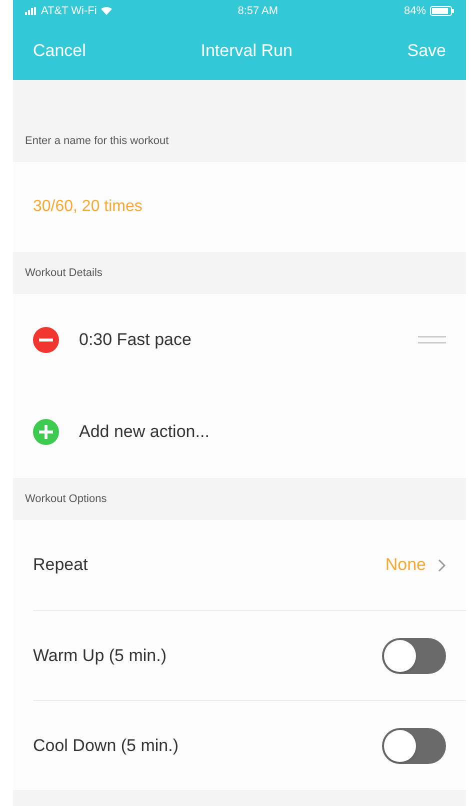  Describe the element at coordinates (238, 340) in the screenshot. I see `action-label: 0:30 Fast pace` at that location.